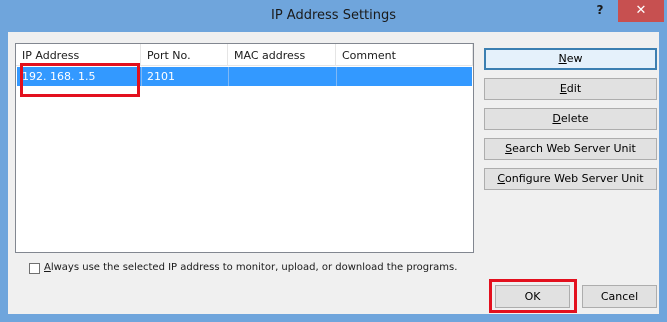 The image size is (667, 322). What do you see at coordinates (563, 88) in the screenshot?
I see `edit-button-mnemonic: E` at bounding box center [563, 88].